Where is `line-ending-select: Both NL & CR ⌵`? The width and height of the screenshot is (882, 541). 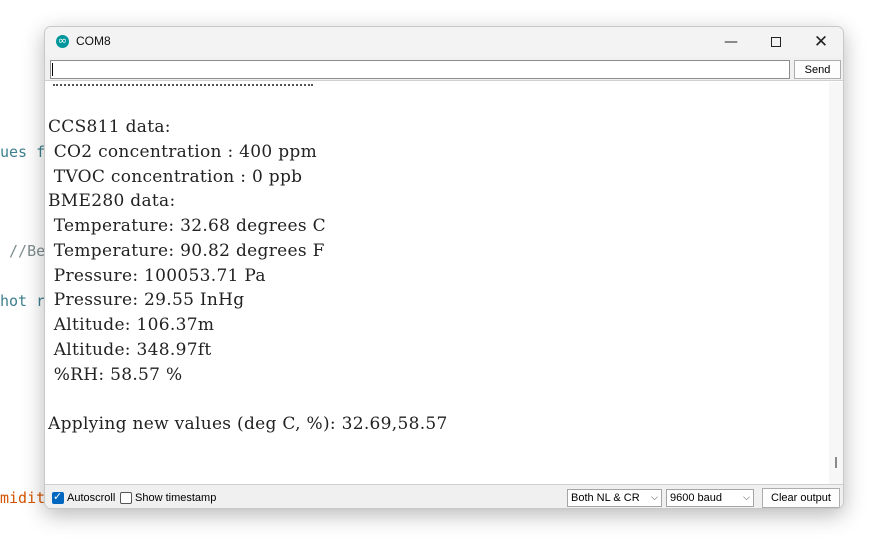 line-ending-select: Both NL & CR ⌵ is located at coordinates (614, 498).